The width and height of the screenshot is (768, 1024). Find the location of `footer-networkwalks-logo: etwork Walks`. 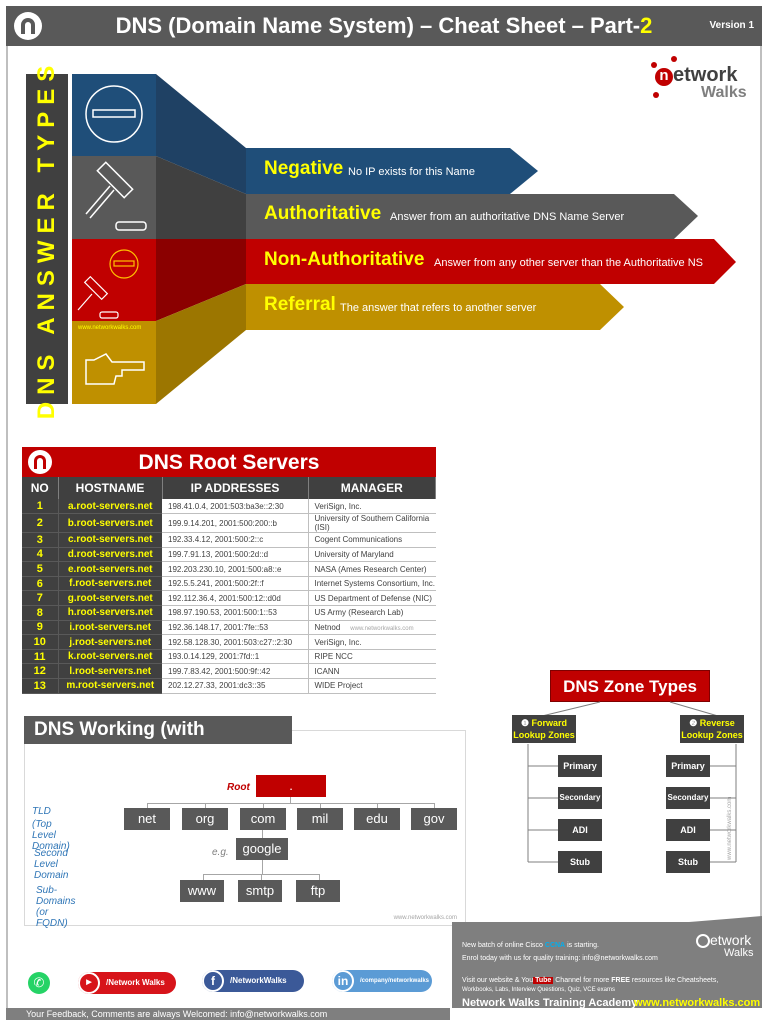

footer-networkwalks-logo: etwork Walks is located at coordinates (726, 947).